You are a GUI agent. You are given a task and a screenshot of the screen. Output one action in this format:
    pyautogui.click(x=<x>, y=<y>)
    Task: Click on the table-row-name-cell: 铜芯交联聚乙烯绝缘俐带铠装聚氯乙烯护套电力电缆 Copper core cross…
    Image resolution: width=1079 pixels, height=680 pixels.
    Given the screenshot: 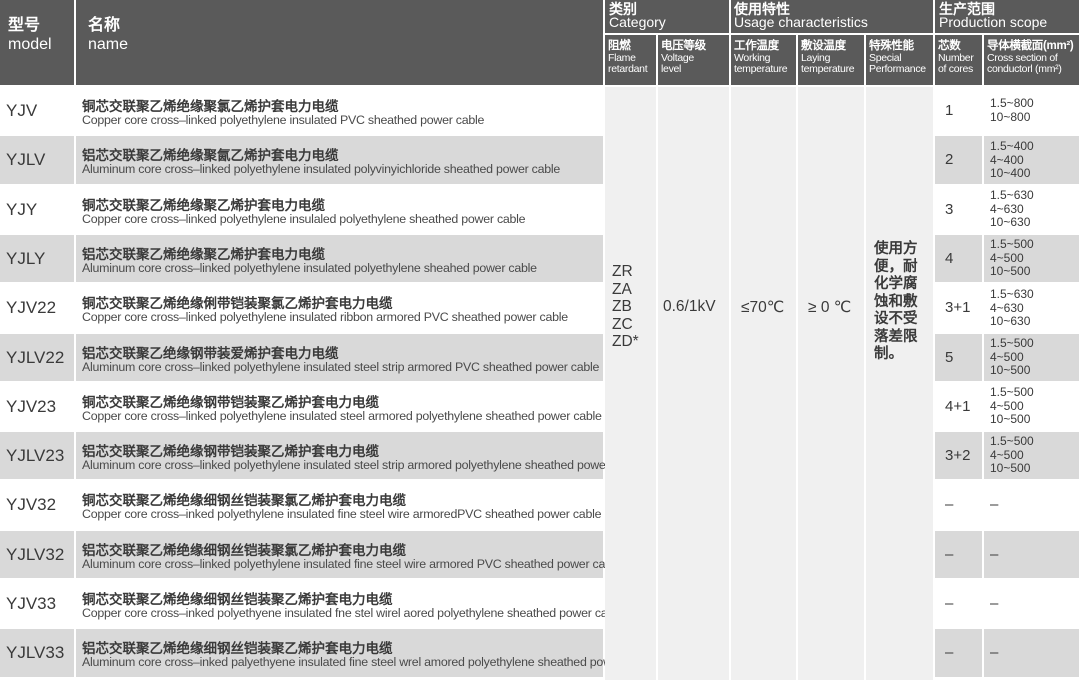 What is the action you would take?
    pyautogui.click(x=339, y=308)
    